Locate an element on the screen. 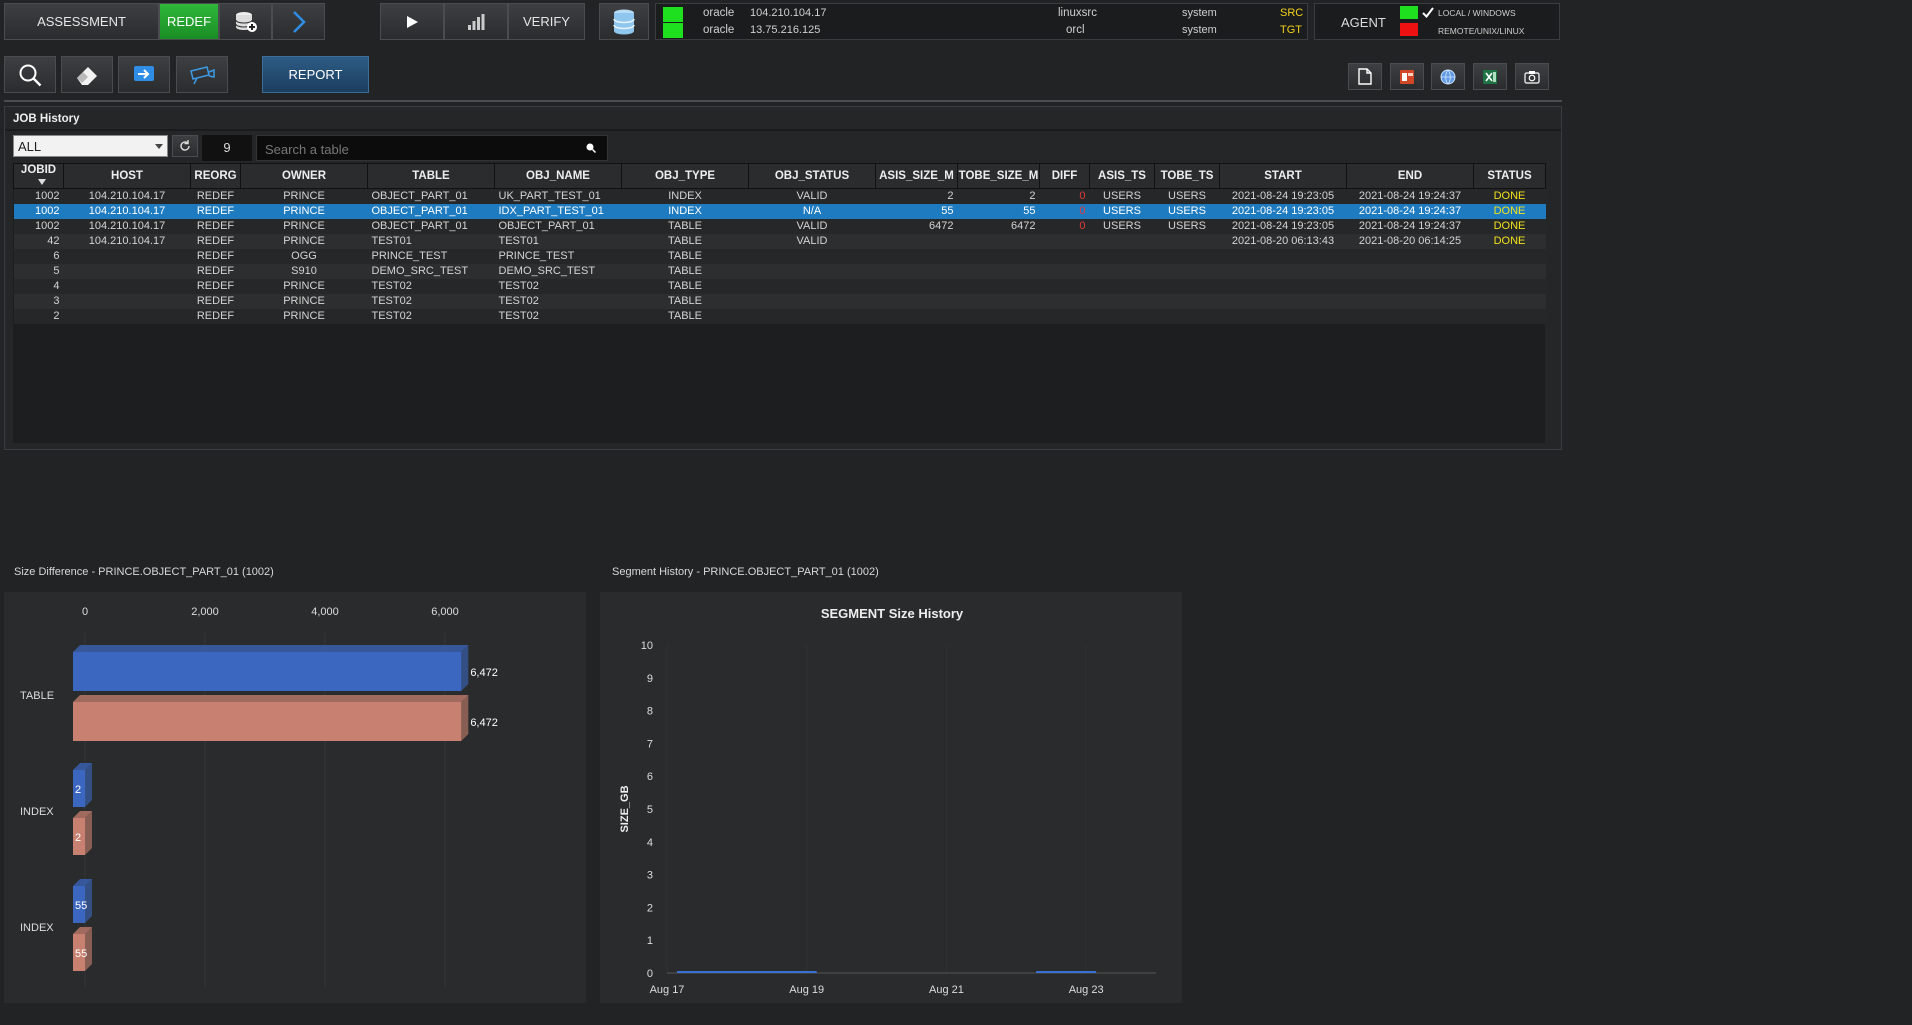 The image size is (1912, 1025). column-header: START is located at coordinates (1283, 176).